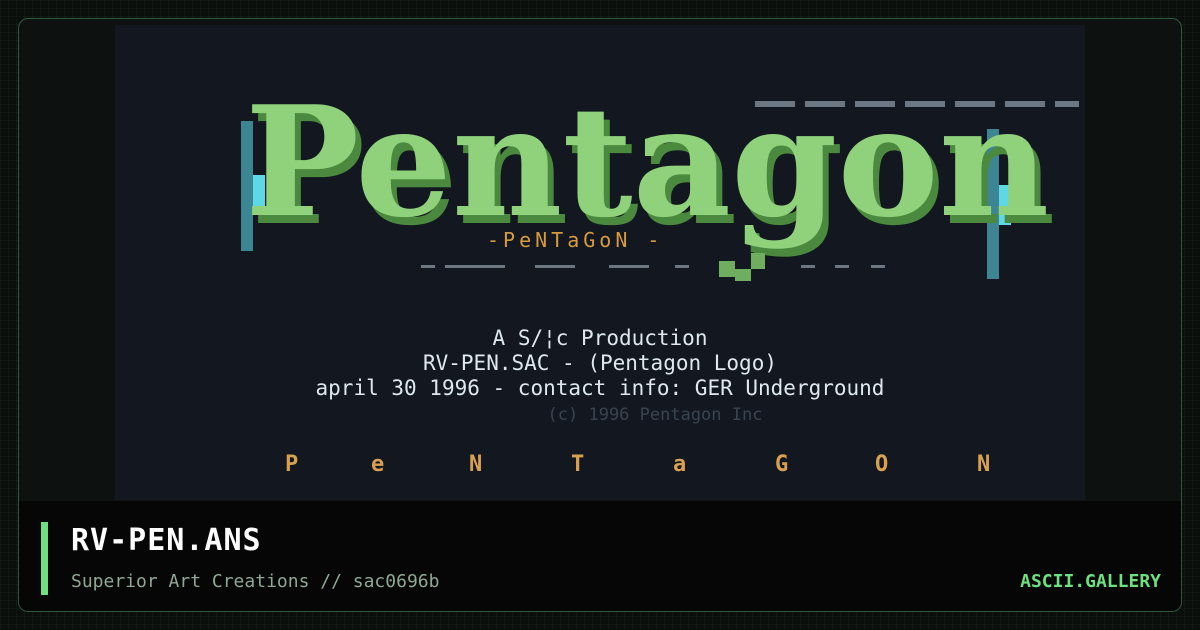  Describe the element at coordinates (255, 581) in the screenshot. I see `group-subtitle: Superior Art Creations // sac0696b` at that location.